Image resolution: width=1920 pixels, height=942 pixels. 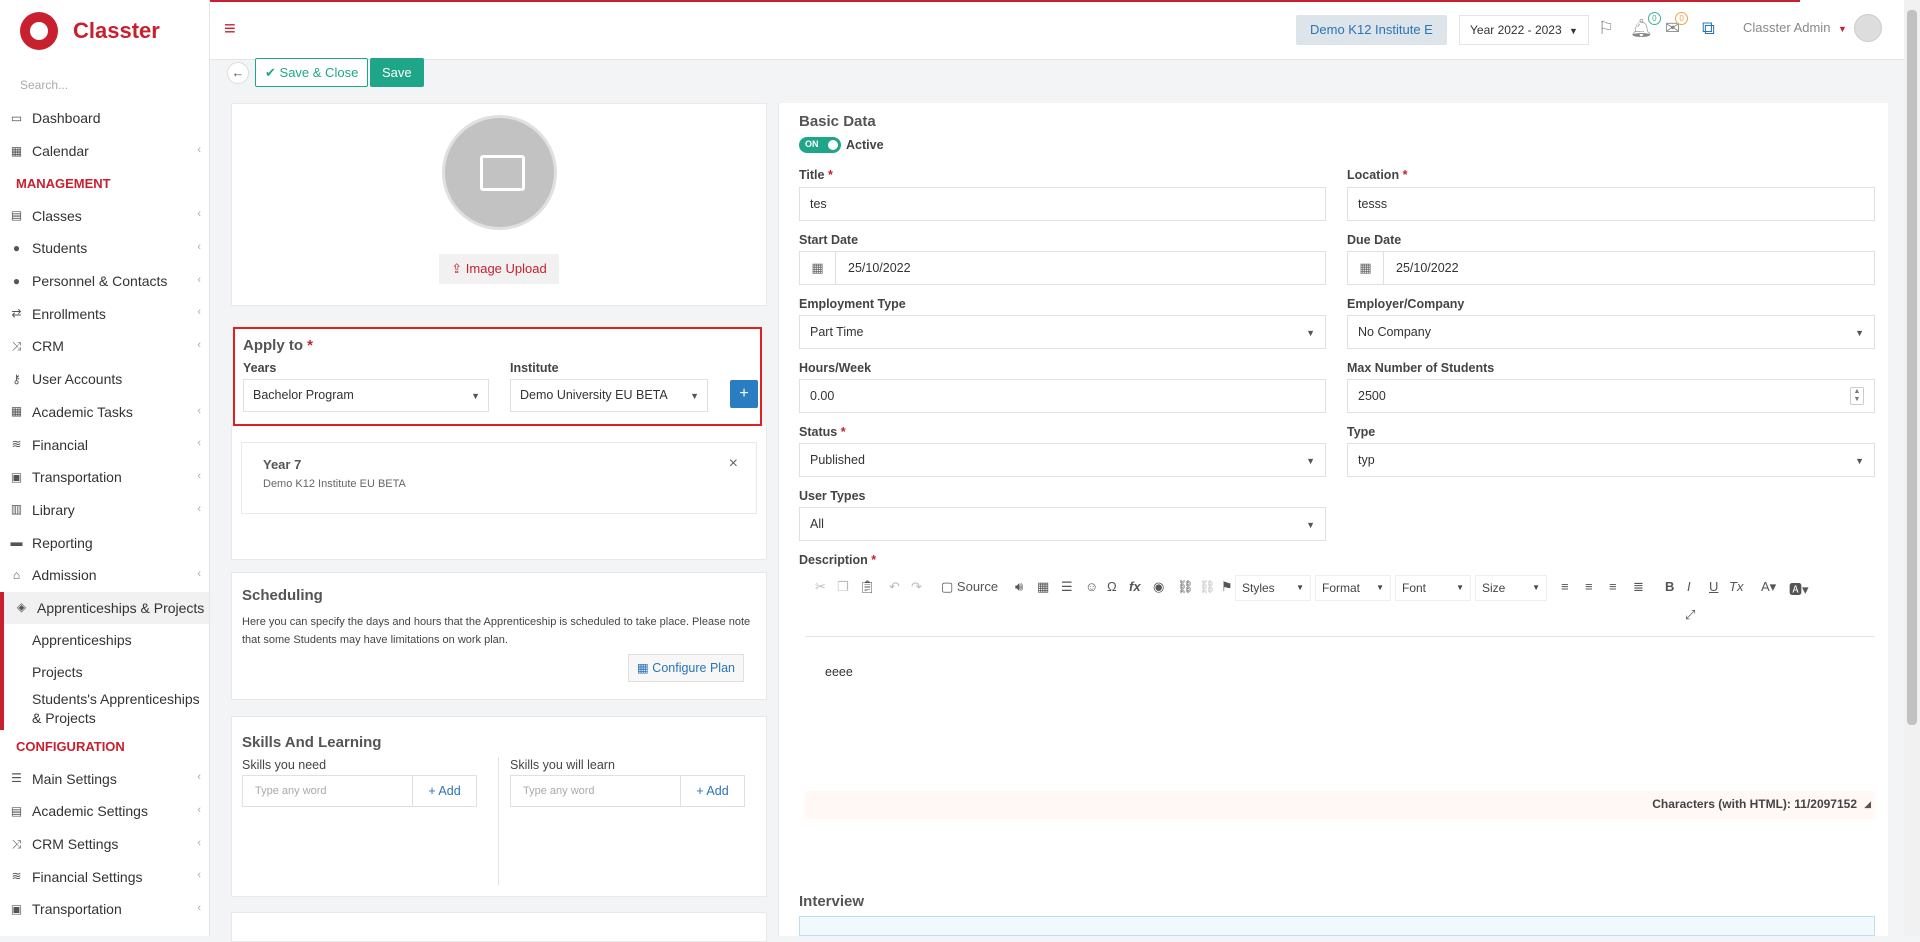 What do you see at coordinates (104, 151) in the screenshot?
I see `sidebar-item-calendar: ▦ Calendar ‹` at bounding box center [104, 151].